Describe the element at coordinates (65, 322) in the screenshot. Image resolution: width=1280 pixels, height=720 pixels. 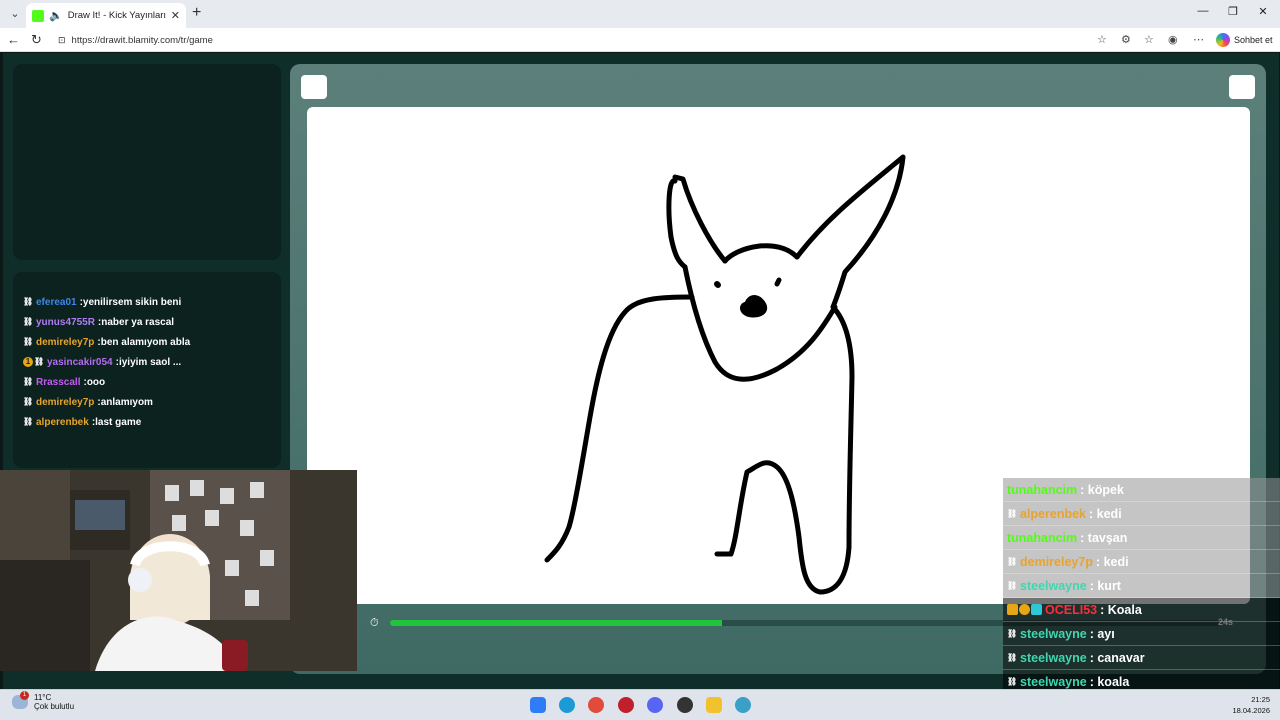
I see `chat-username: yunus4755R` at that location.